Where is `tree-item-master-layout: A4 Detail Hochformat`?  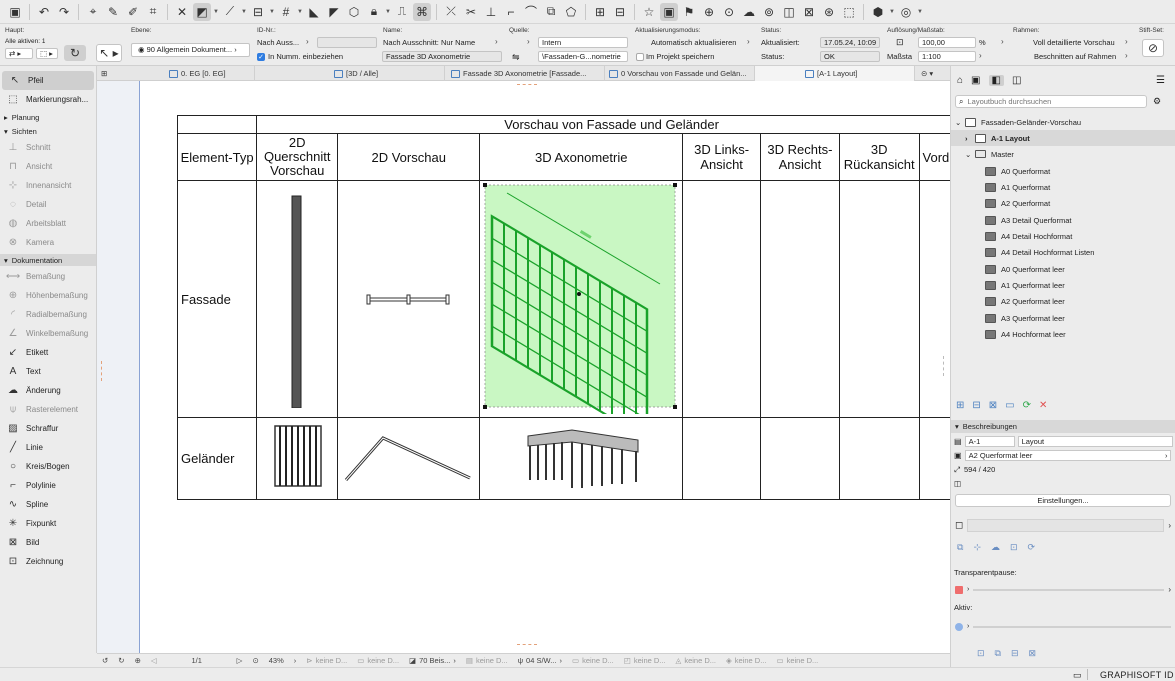 tree-item-master-layout: A4 Detail Hochformat is located at coordinates (1063, 236).